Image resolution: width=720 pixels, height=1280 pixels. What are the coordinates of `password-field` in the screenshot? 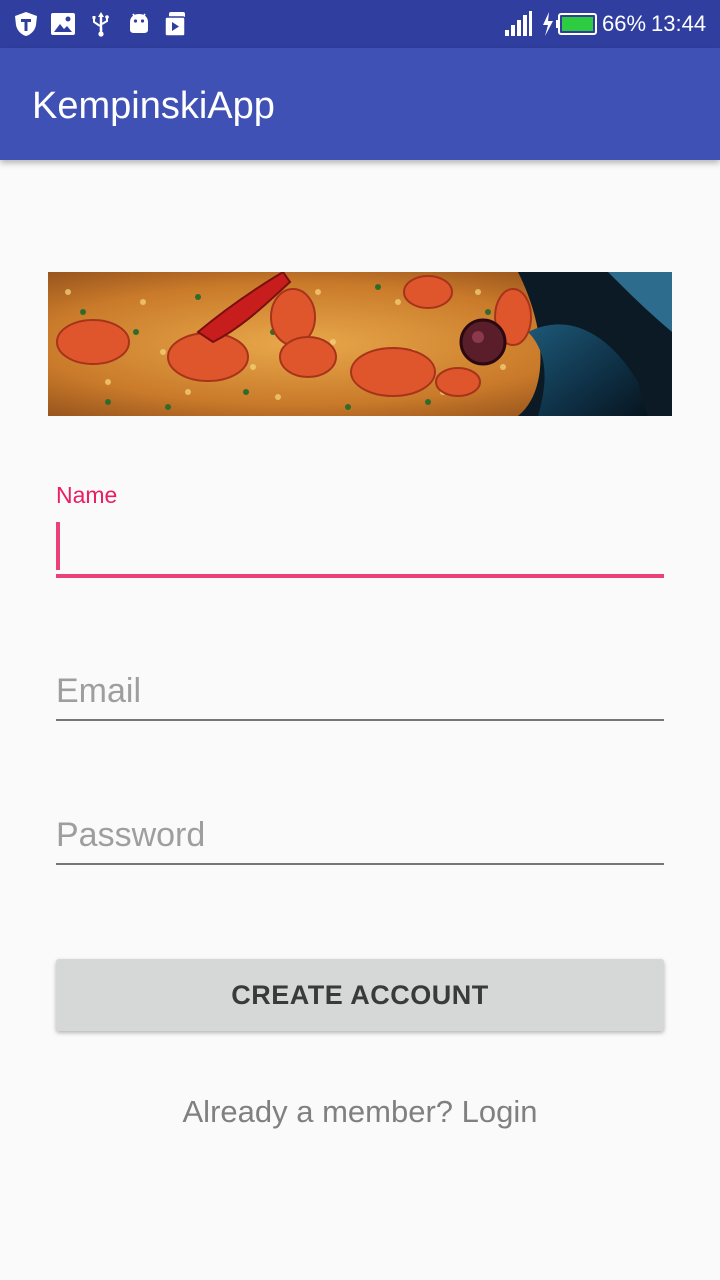 It's located at (360, 838).